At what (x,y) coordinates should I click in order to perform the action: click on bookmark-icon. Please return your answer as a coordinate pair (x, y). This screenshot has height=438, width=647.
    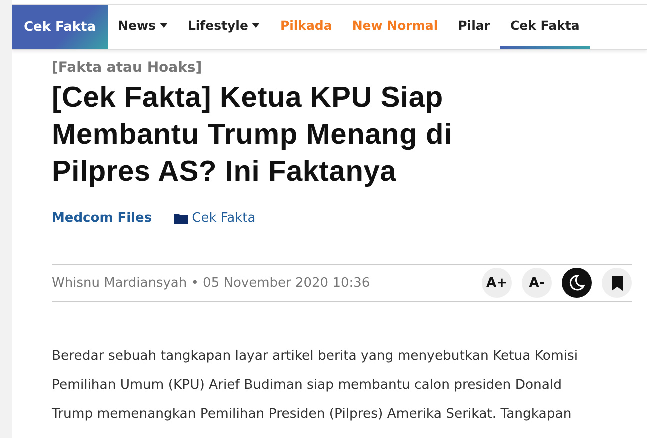
    Looking at the image, I should click on (617, 283).